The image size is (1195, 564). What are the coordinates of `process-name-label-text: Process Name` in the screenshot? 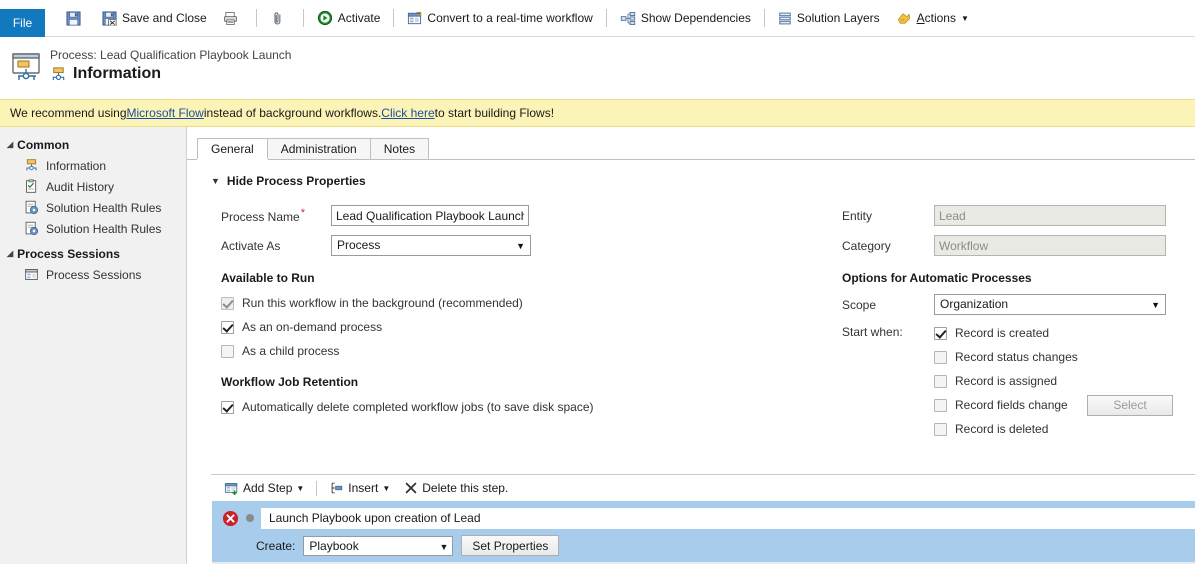 It's located at (260, 217).